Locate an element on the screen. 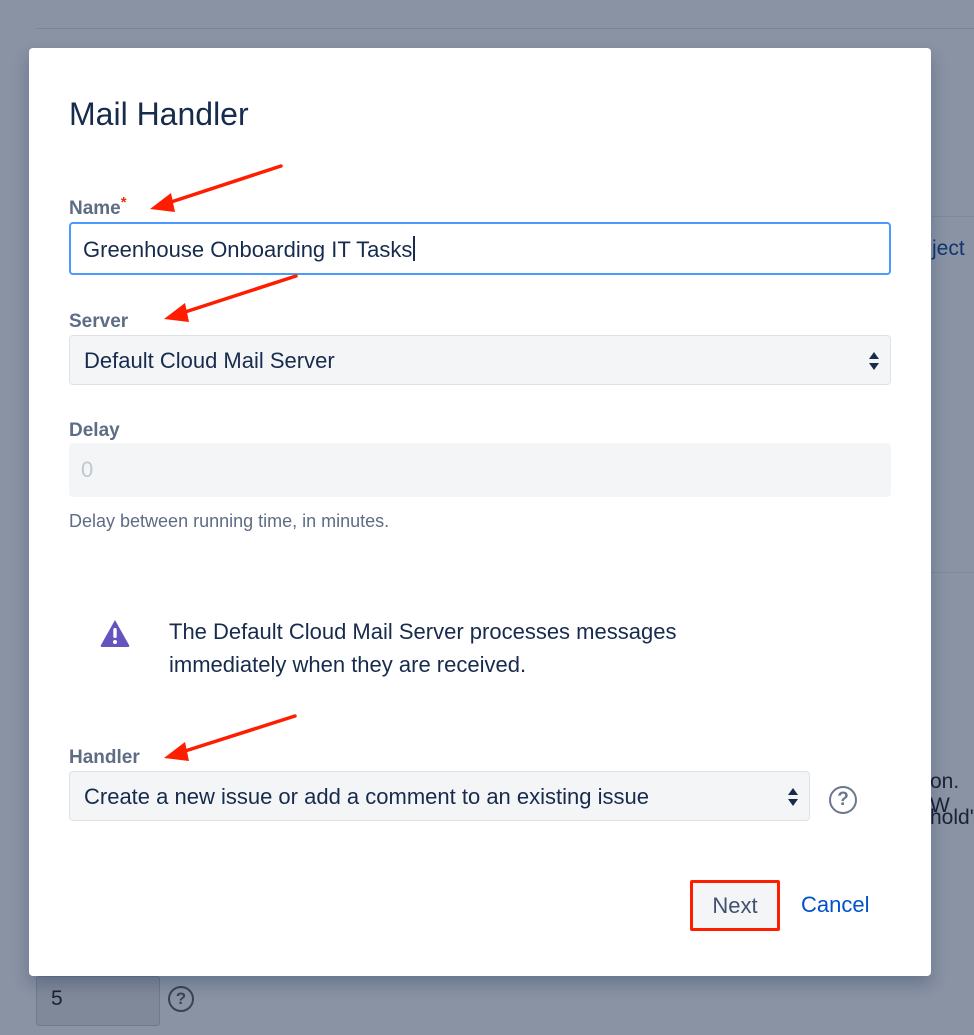 The width and height of the screenshot is (974, 1035). help-icon: ? is located at coordinates (843, 800).